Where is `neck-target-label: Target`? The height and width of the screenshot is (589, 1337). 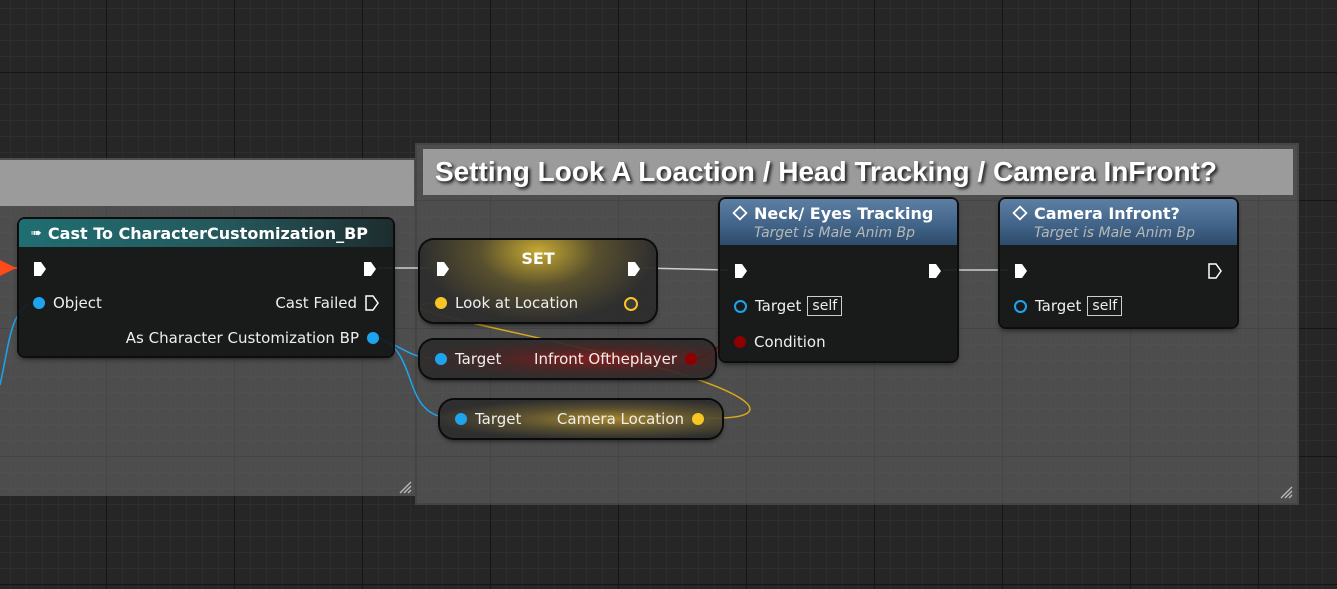 neck-target-label: Target is located at coordinates (778, 306).